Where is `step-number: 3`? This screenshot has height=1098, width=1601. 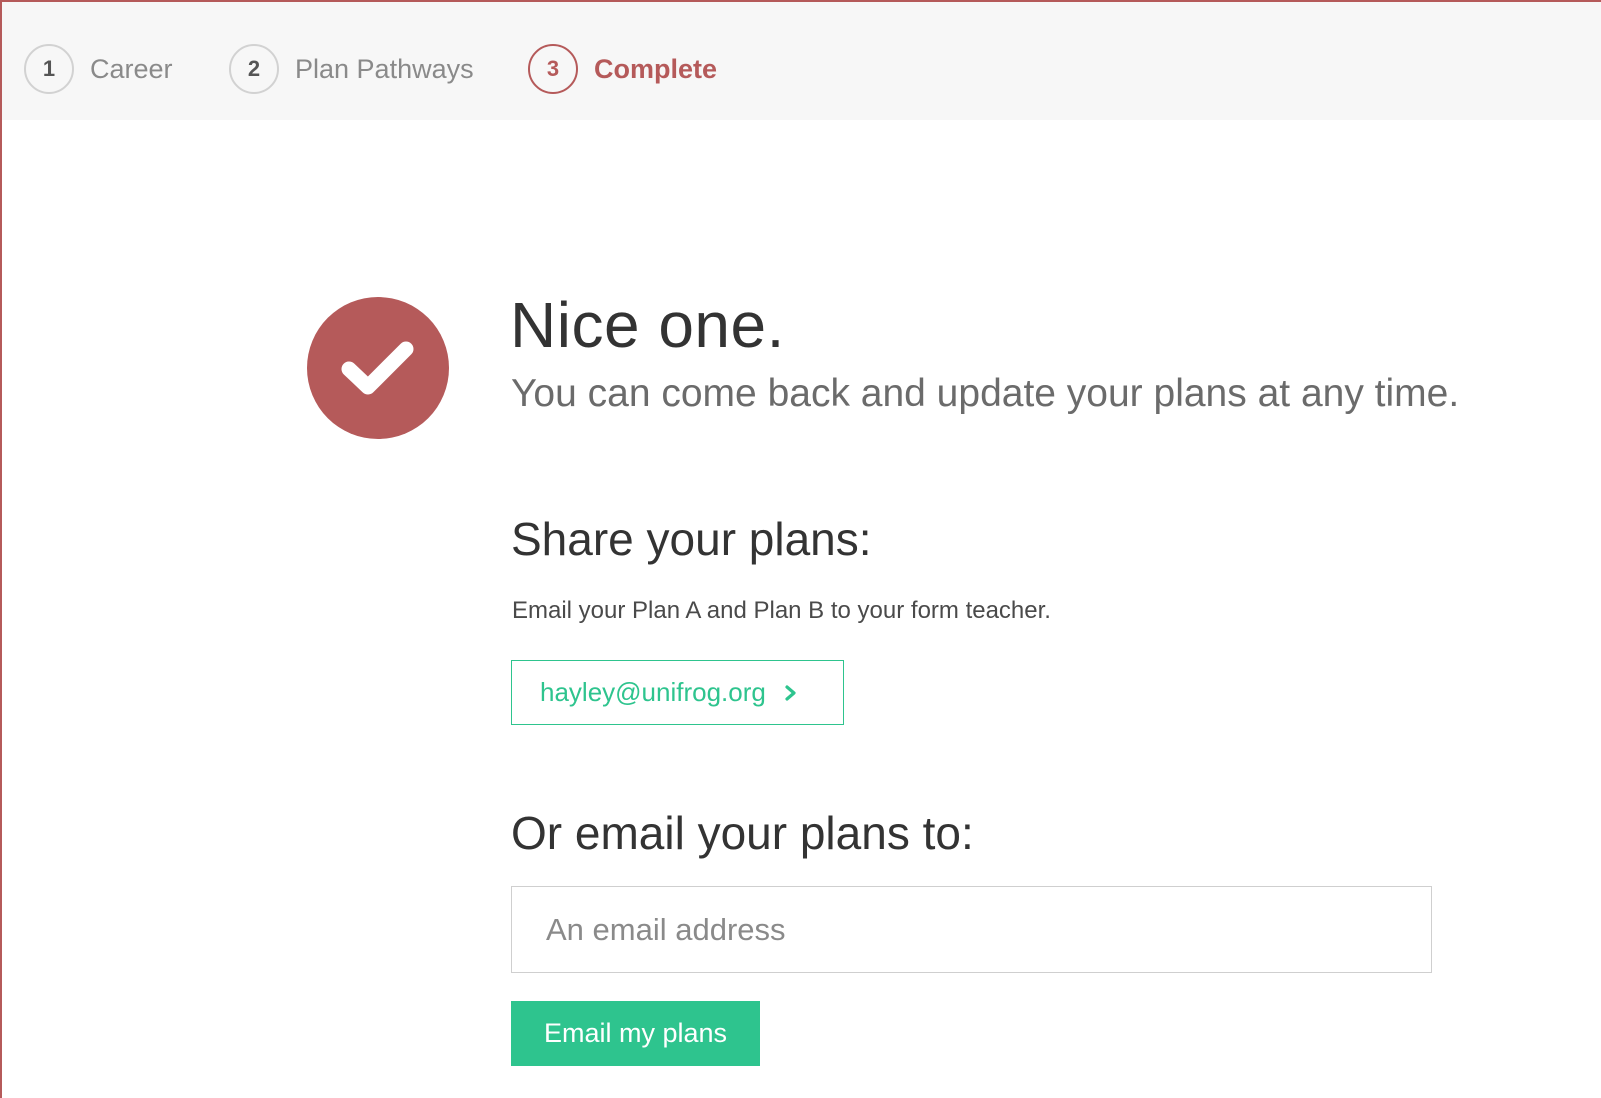
step-number: 3 is located at coordinates (553, 69).